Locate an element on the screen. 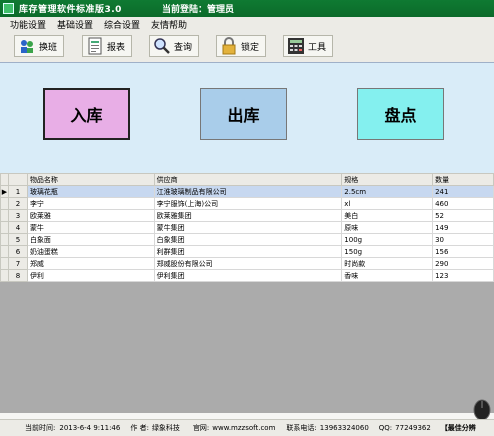 The width and height of the screenshot is (494, 436). magnifier-icon is located at coordinates (162, 46).